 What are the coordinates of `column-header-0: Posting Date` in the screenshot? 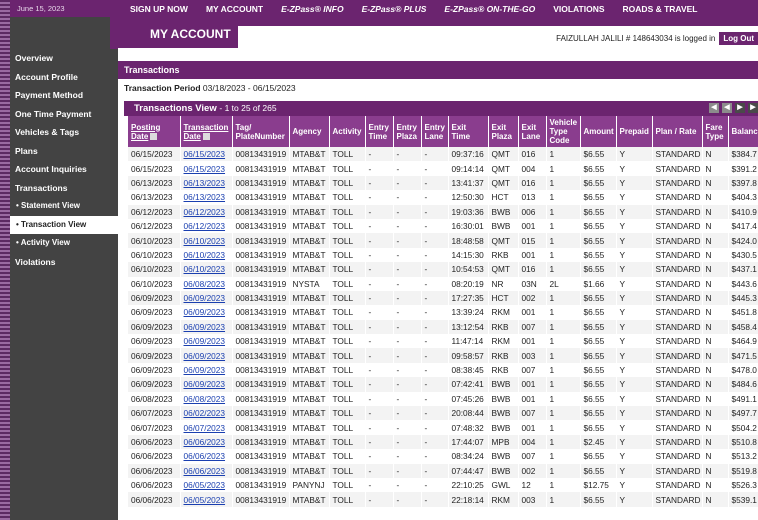 It's located at (154, 131).